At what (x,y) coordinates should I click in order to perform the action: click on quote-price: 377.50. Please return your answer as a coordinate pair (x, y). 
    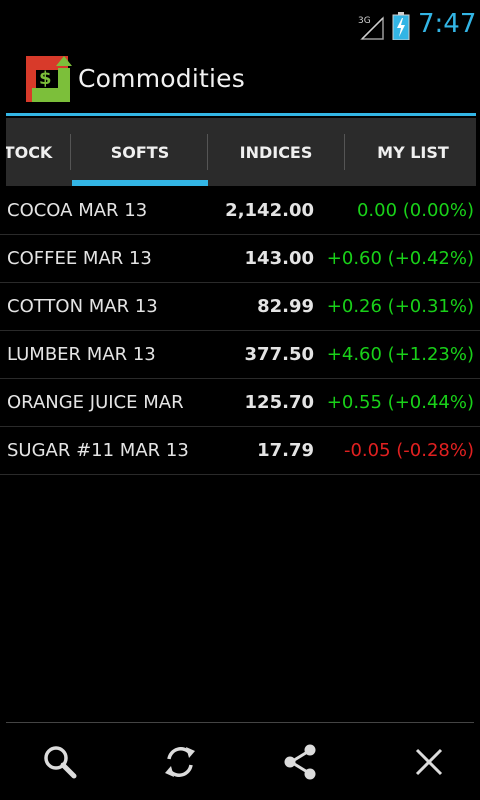
    Looking at the image, I should click on (279, 354).